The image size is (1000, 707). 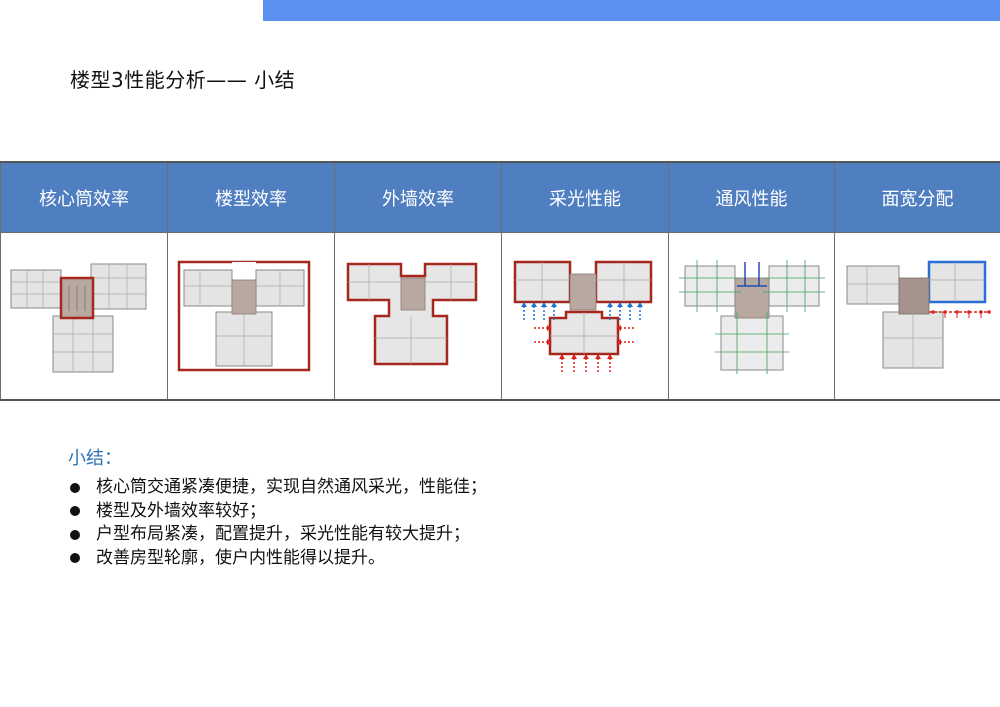 What do you see at coordinates (251, 197) in the screenshot?
I see `header-building-efficiency: 楼型效率` at bounding box center [251, 197].